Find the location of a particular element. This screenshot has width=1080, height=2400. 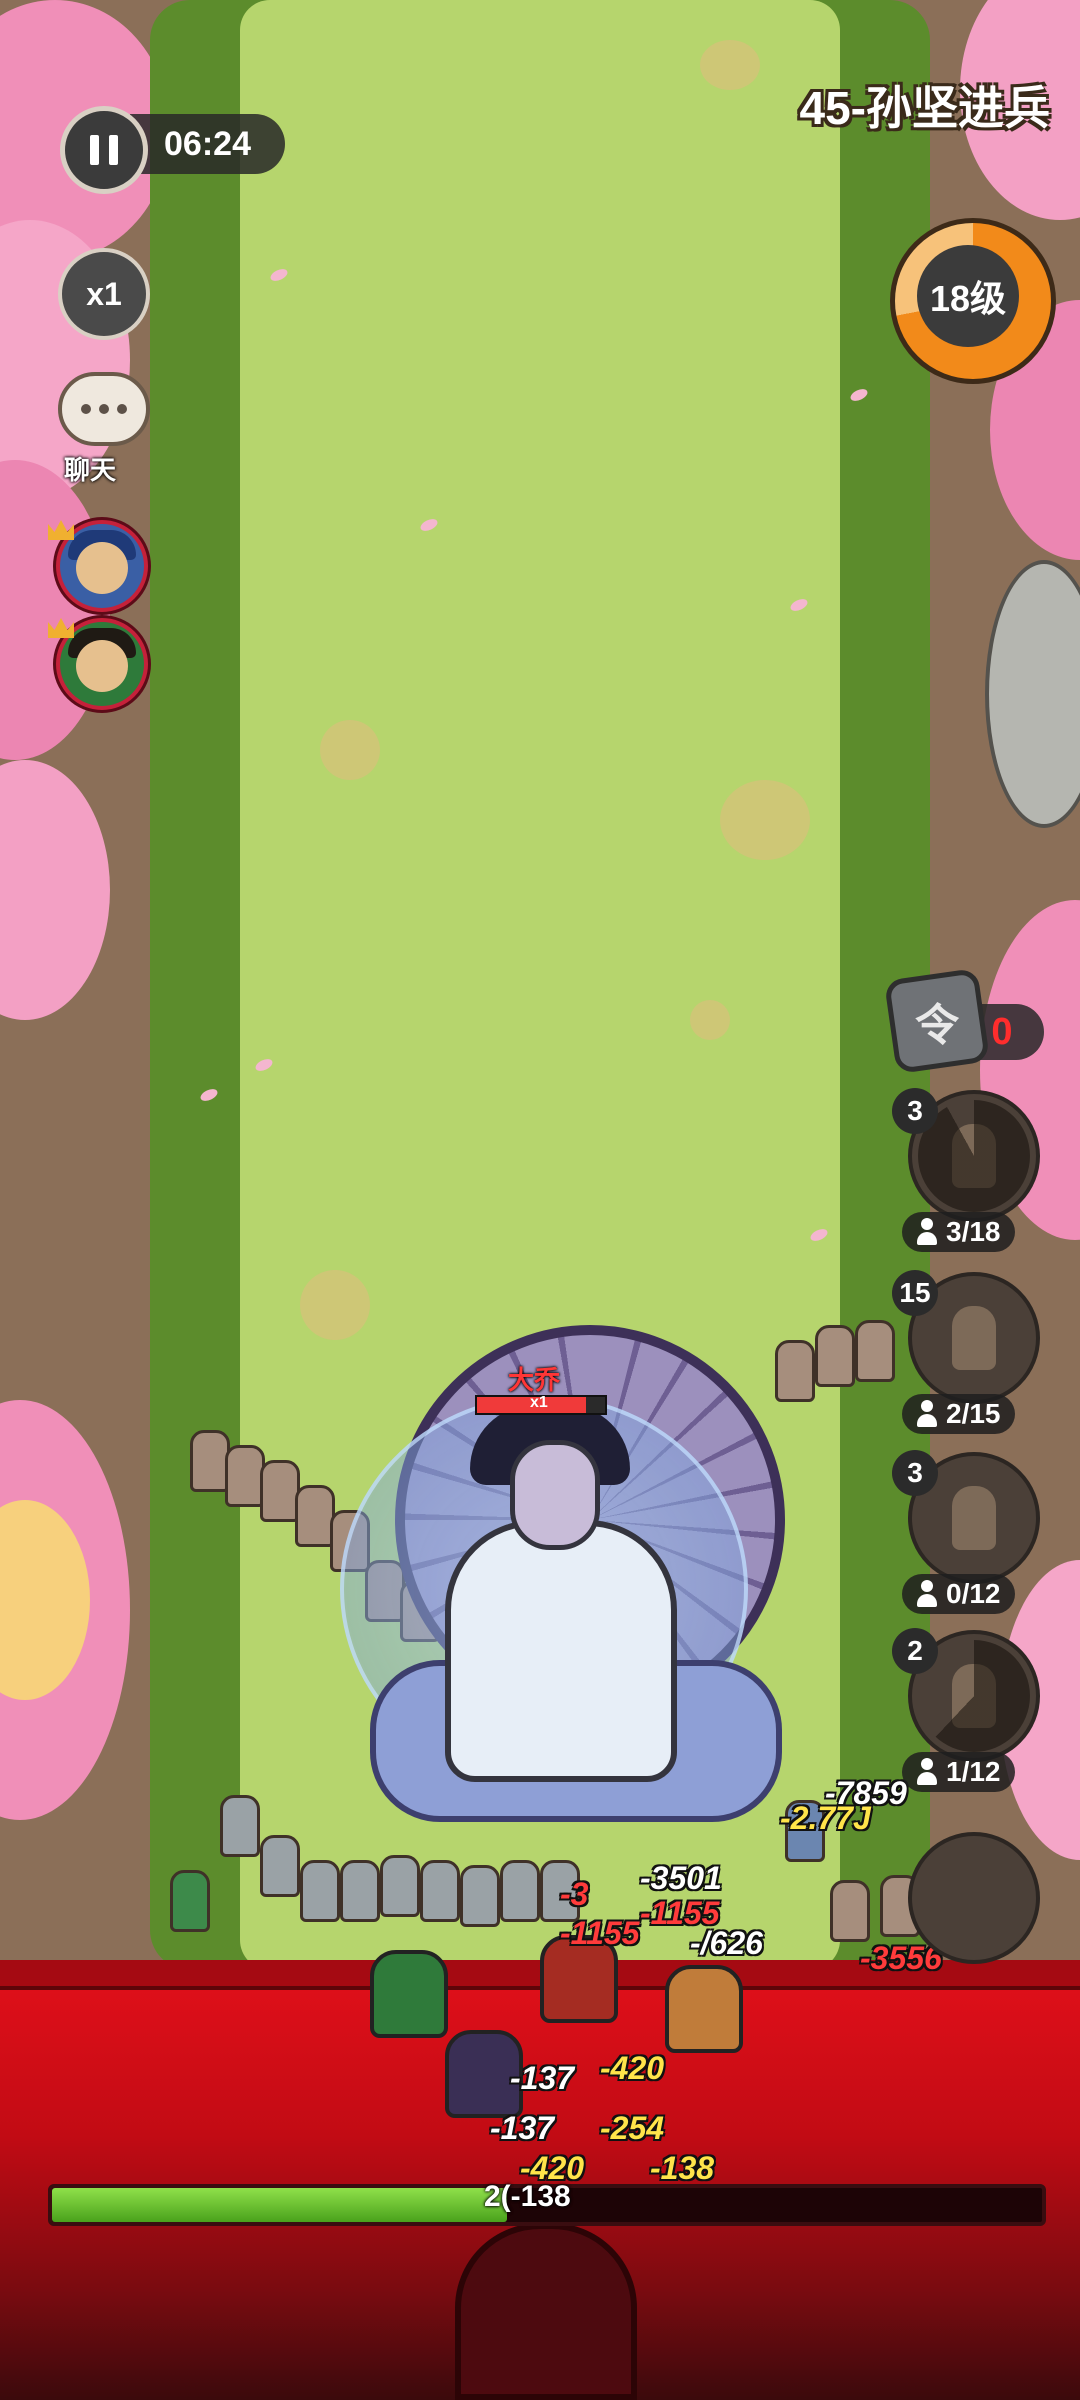

boss-robe is located at coordinates (561, 1651).